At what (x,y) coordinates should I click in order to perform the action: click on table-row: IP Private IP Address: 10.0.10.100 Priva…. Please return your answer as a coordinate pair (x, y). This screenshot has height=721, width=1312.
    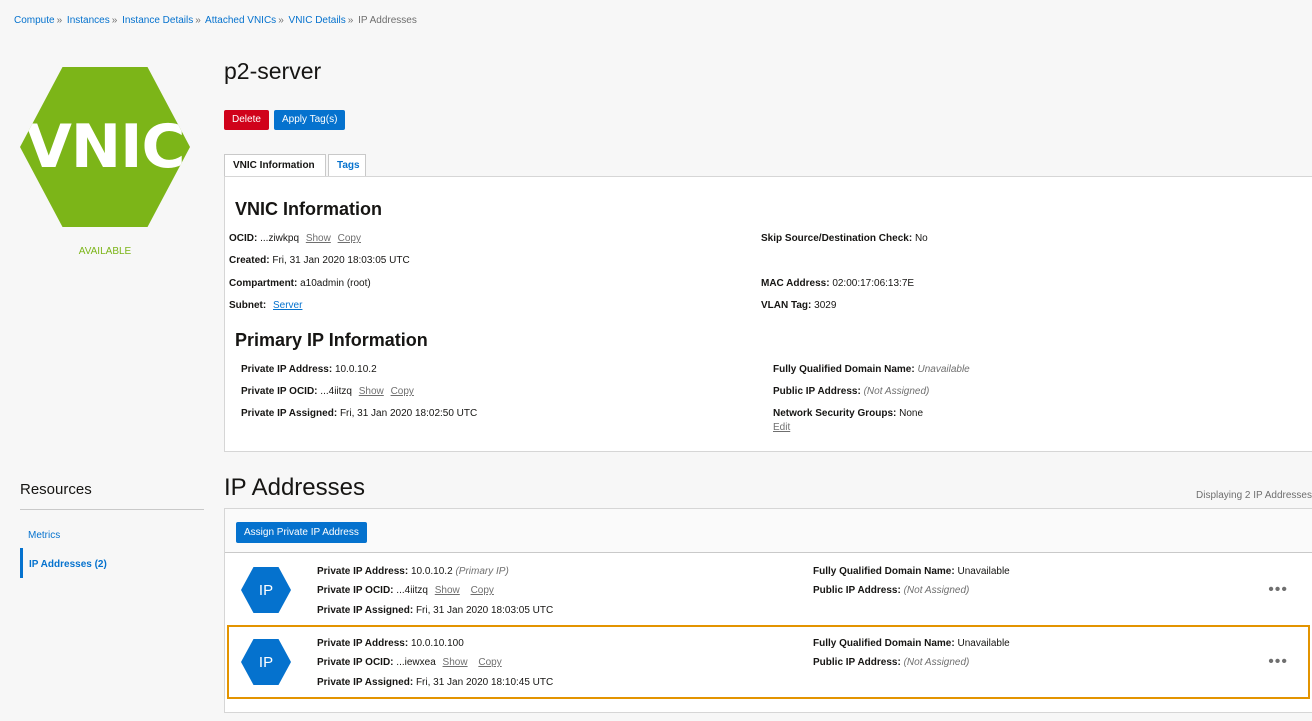
    Looking at the image, I should click on (768, 662).